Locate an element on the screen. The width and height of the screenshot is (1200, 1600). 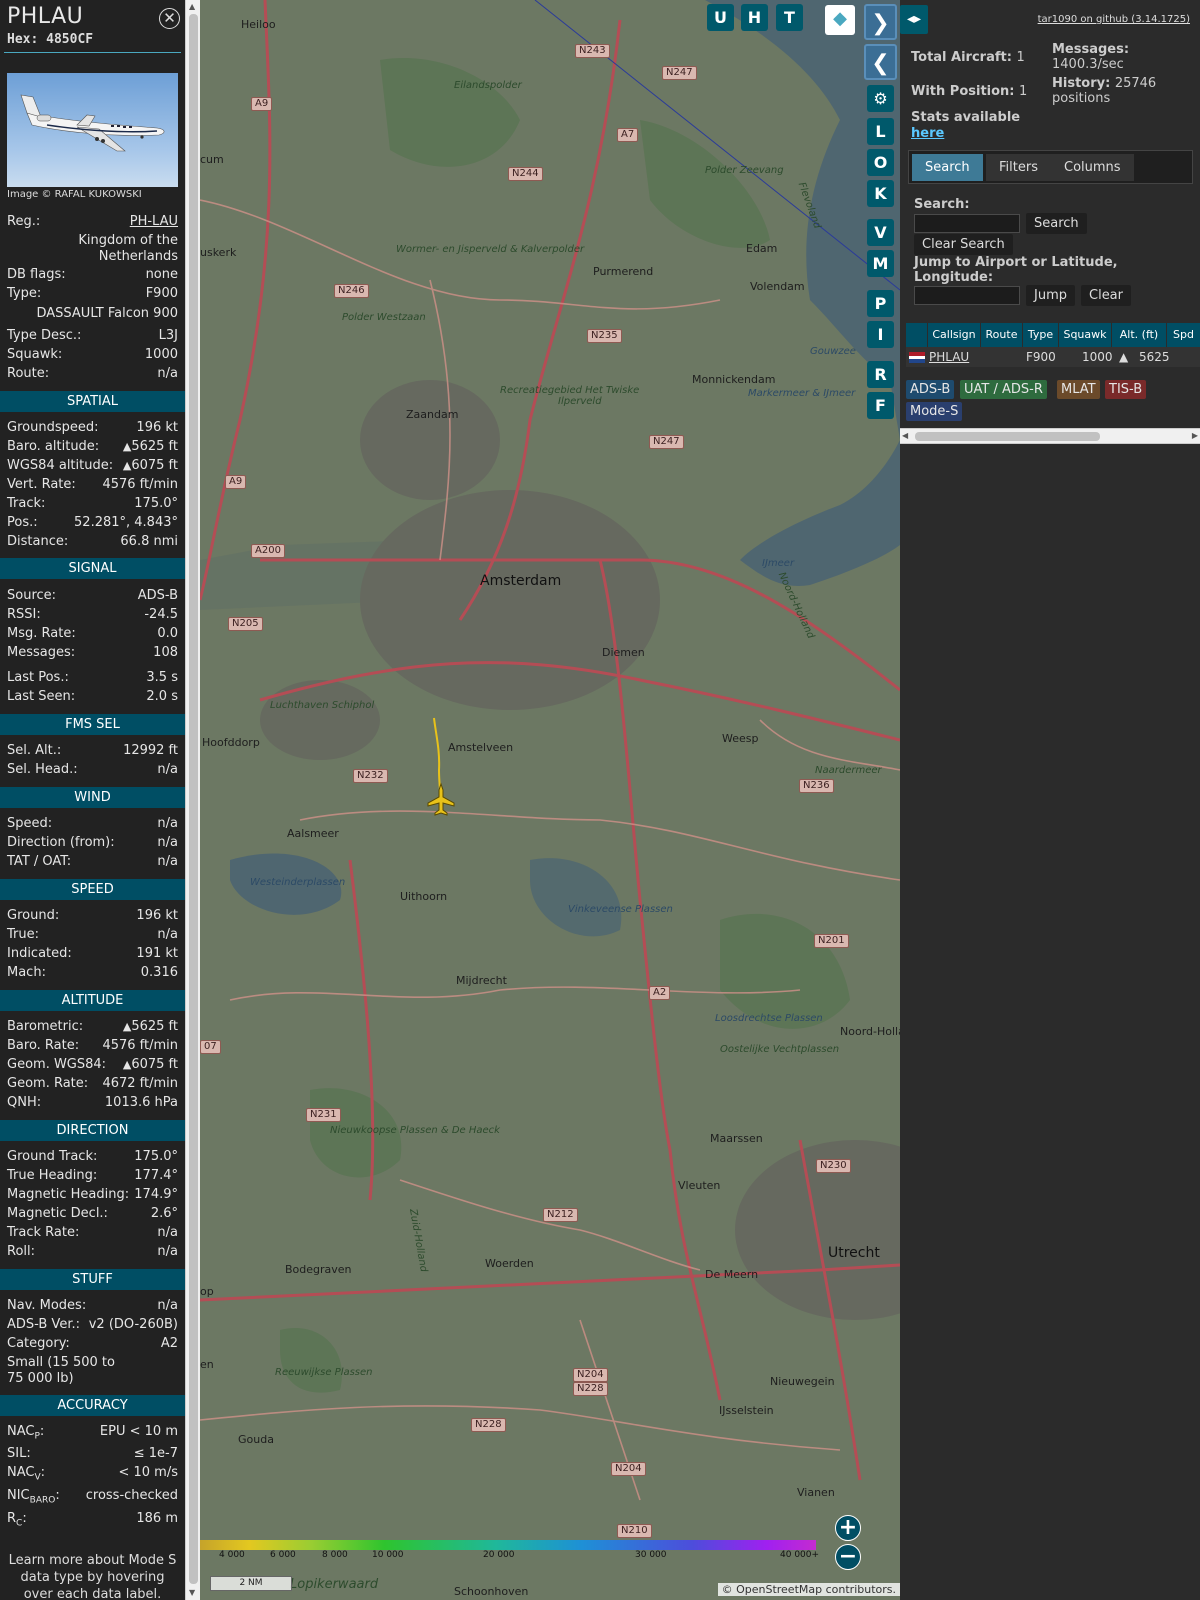
roll-row: Roll: n/a is located at coordinates (92, 1252).